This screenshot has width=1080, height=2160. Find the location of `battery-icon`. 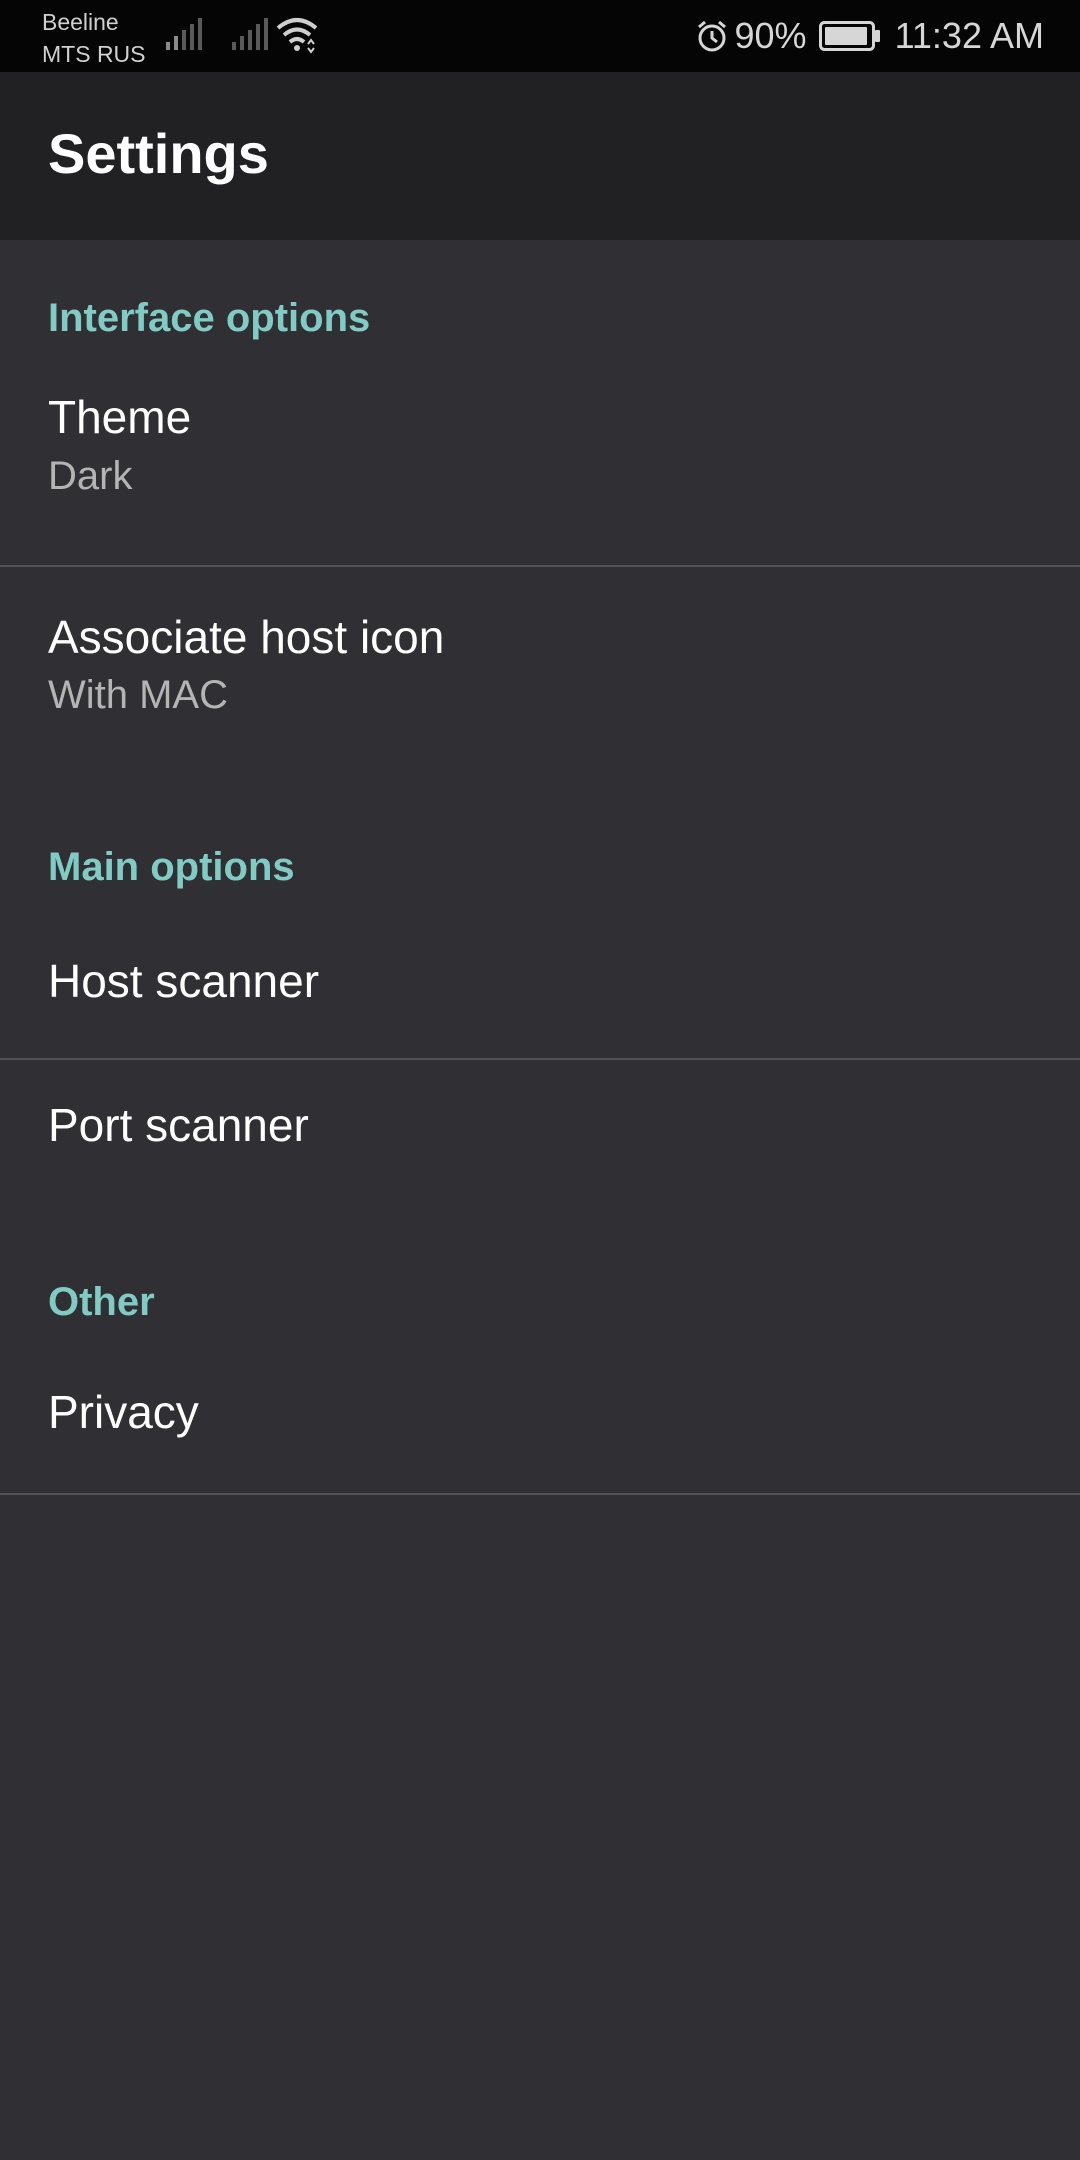

battery-icon is located at coordinates (849, 36).